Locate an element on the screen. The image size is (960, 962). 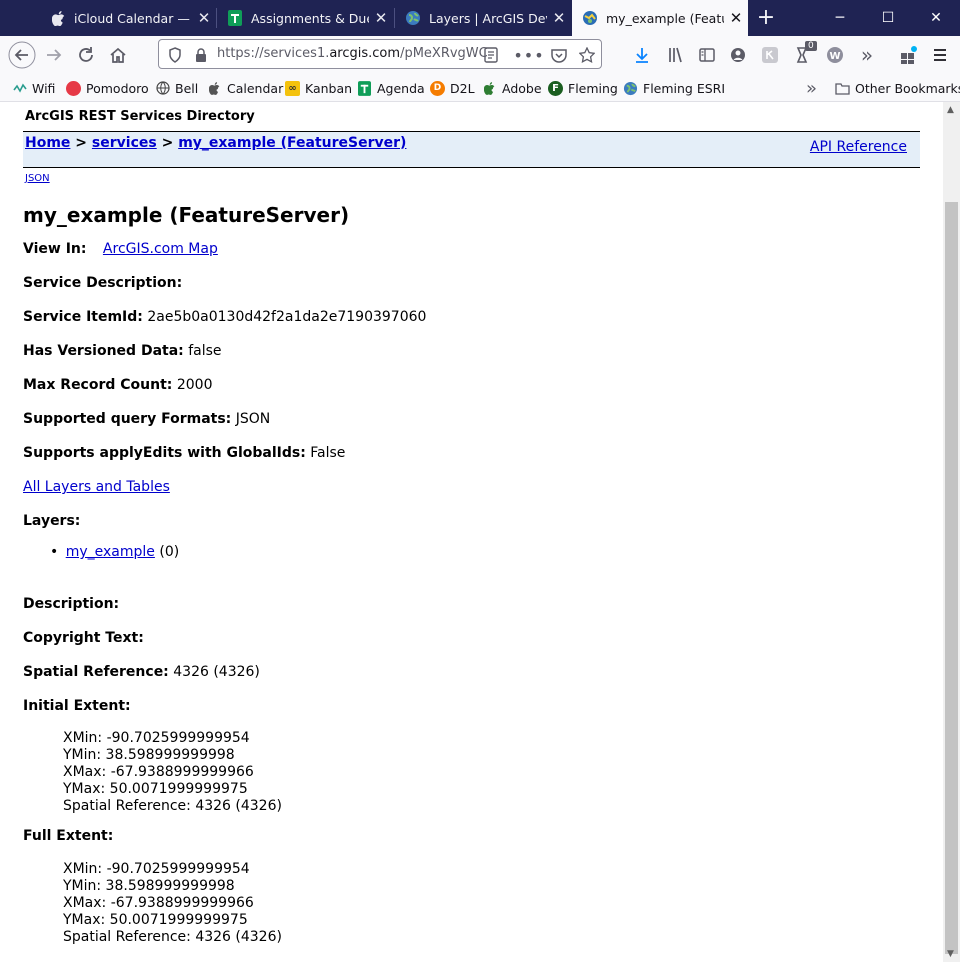
api-reference-link: API Reference is located at coordinates (858, 147).